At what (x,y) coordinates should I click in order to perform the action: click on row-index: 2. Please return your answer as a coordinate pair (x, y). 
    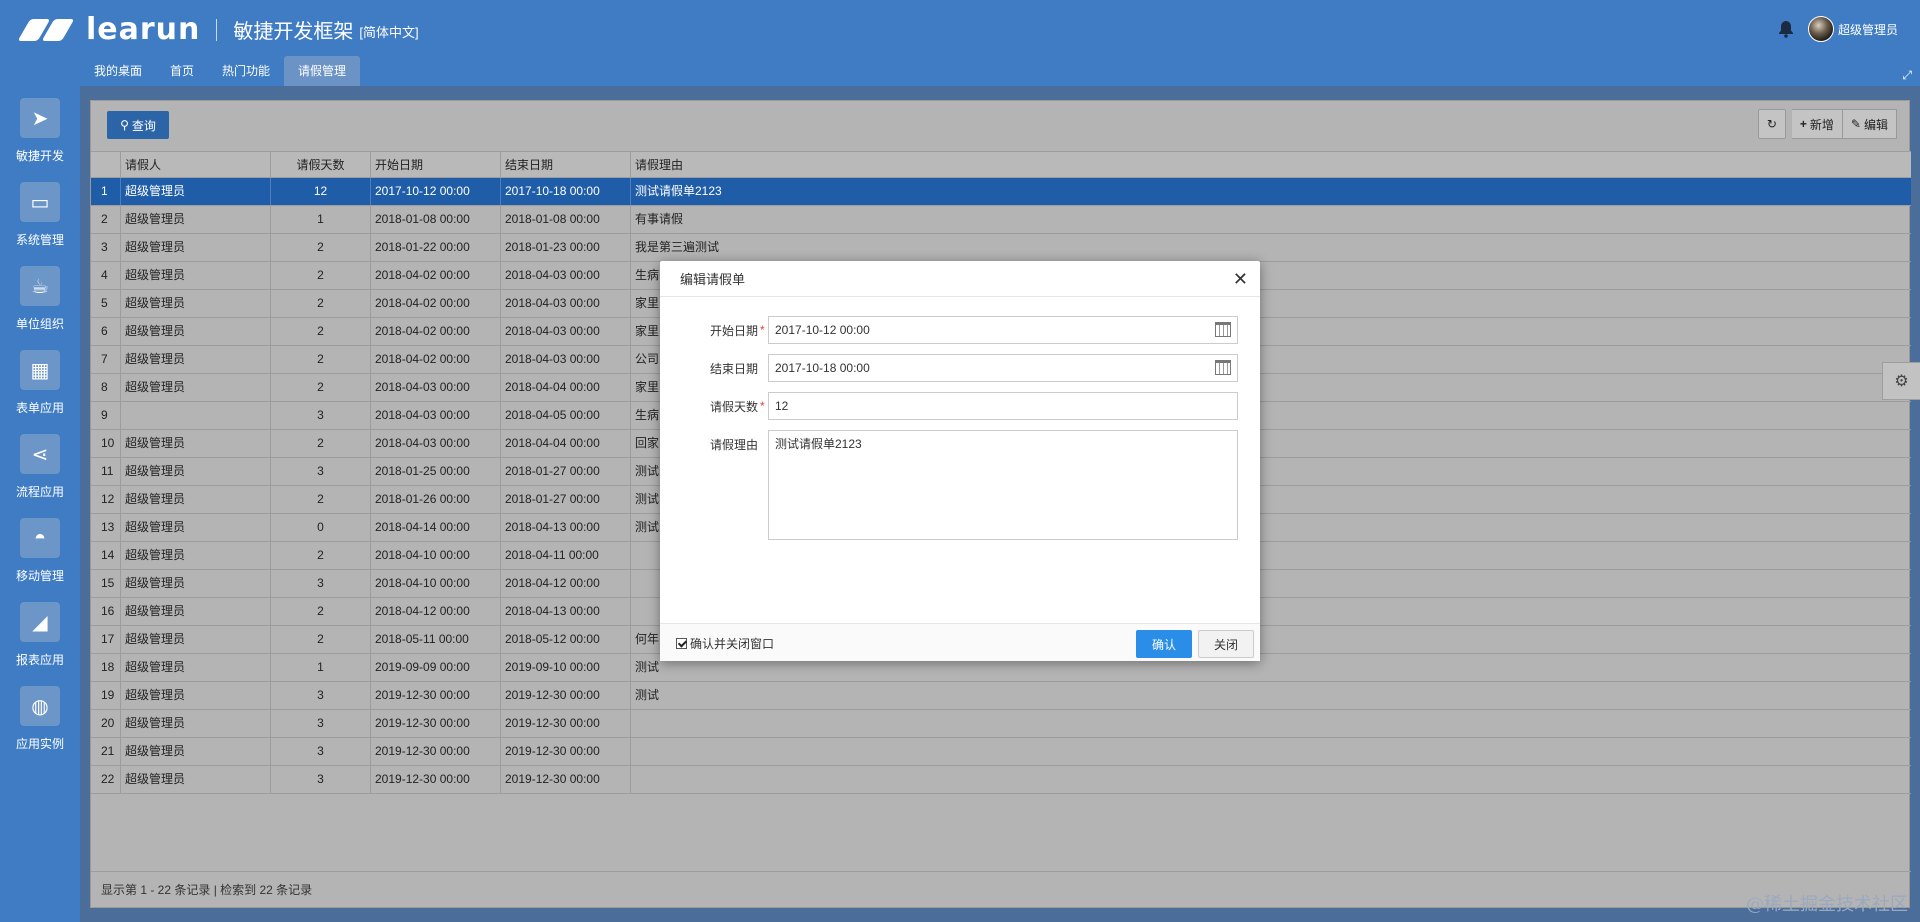
    Looking at the image, I should click on (106, 219).